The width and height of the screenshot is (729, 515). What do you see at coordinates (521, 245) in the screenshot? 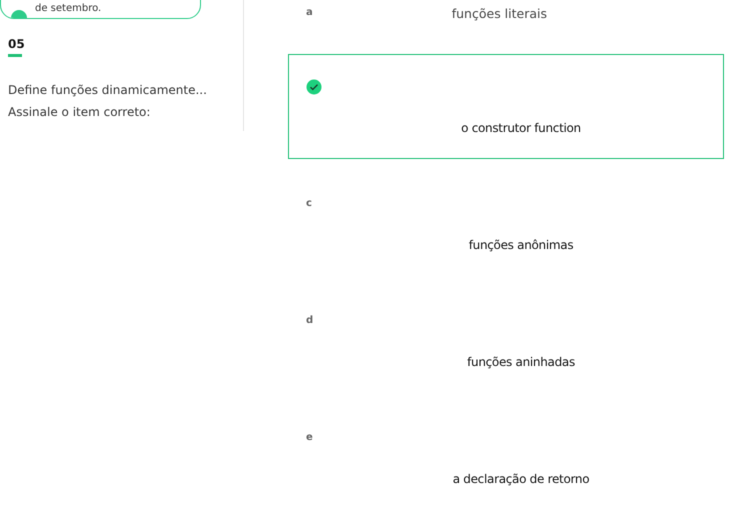
I see `option-text: funções anônimas` at bounding box center [521, 245].